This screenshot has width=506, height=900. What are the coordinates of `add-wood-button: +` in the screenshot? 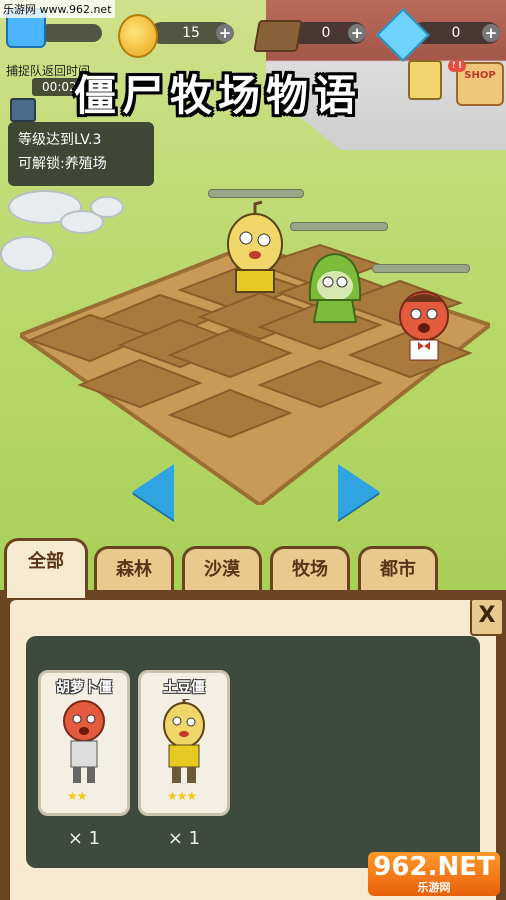 It's located at (357, 33).